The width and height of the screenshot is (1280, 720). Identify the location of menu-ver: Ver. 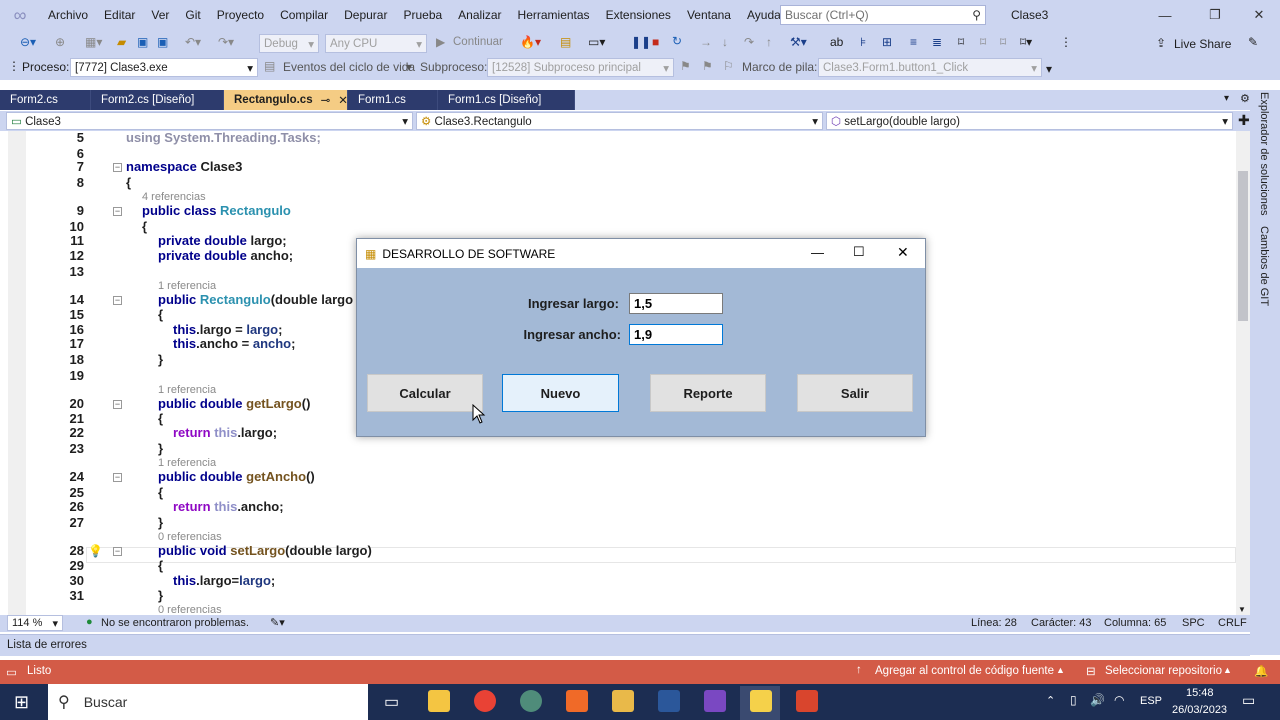
(160, 15).